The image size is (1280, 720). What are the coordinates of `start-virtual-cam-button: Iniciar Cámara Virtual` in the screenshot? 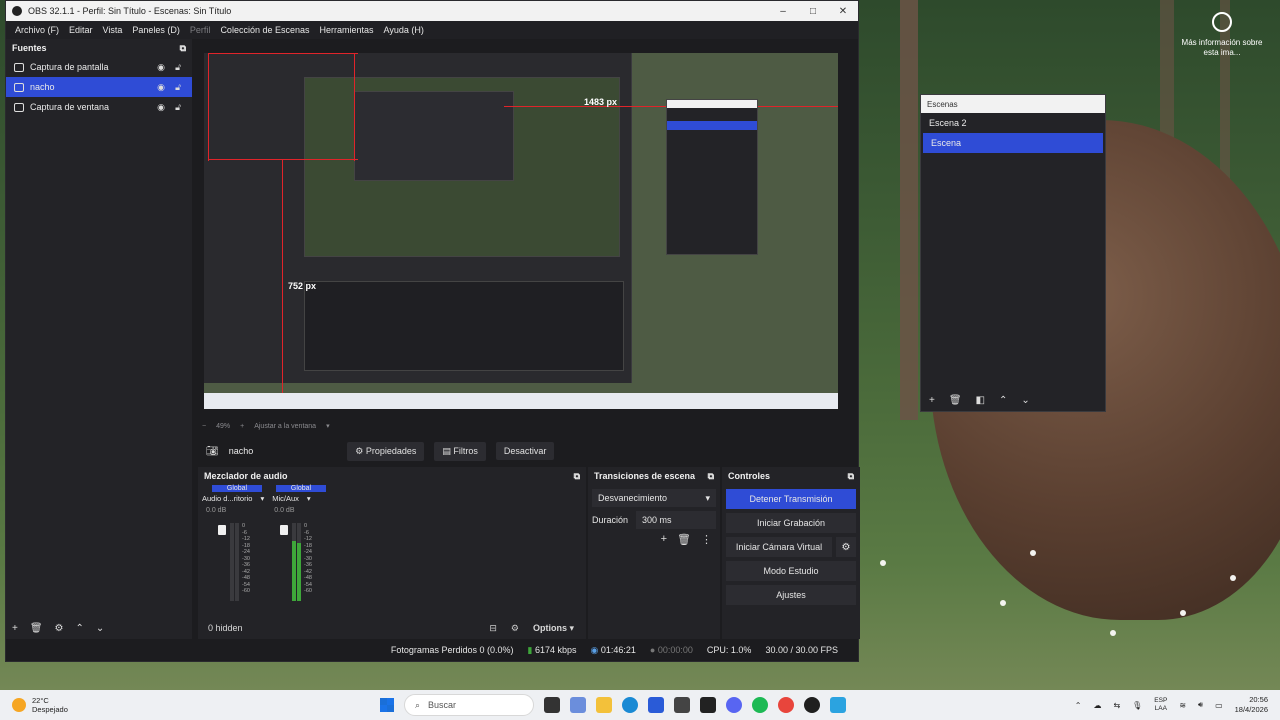 It's located at (779, 547).